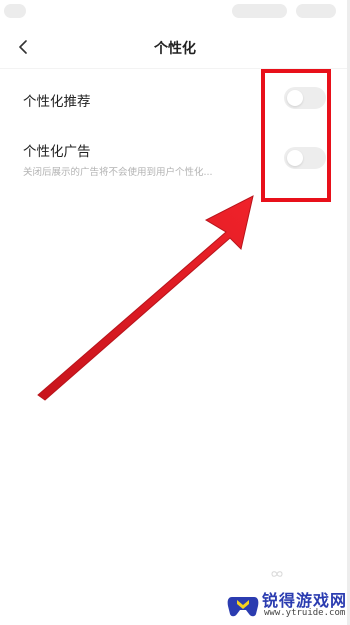  What do you see at coordinates (243, 607) in the screenshot?
I see `gamepad-logo-icon` at bounding box center [243, 607].